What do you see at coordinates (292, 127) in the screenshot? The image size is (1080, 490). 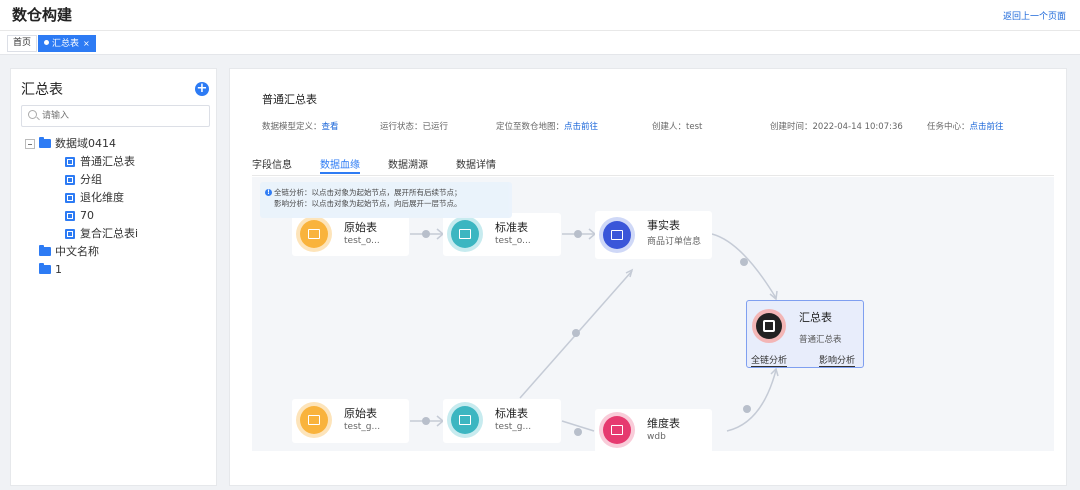 I see `info-label: 数据模型定义：` at bounding box center [292, 127].